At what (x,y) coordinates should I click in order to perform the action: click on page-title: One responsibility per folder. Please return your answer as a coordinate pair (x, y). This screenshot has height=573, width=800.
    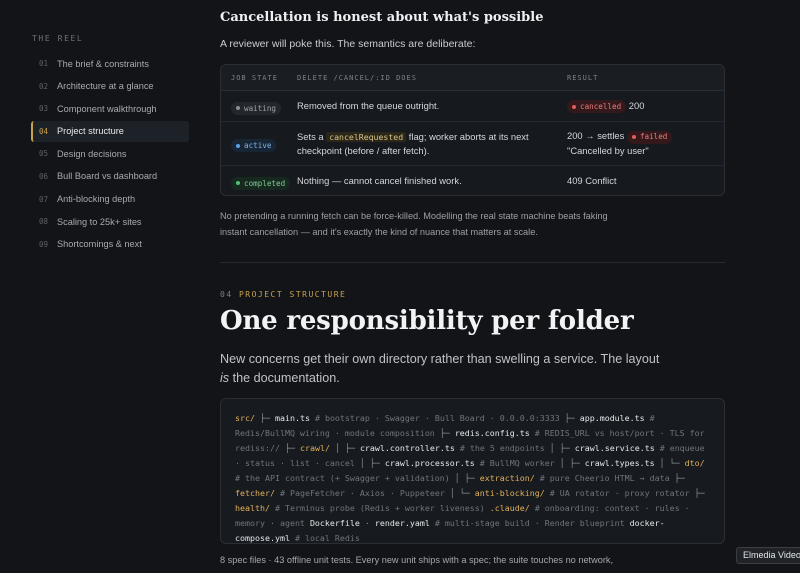
    Looking at the image, I should click on (427, 321).